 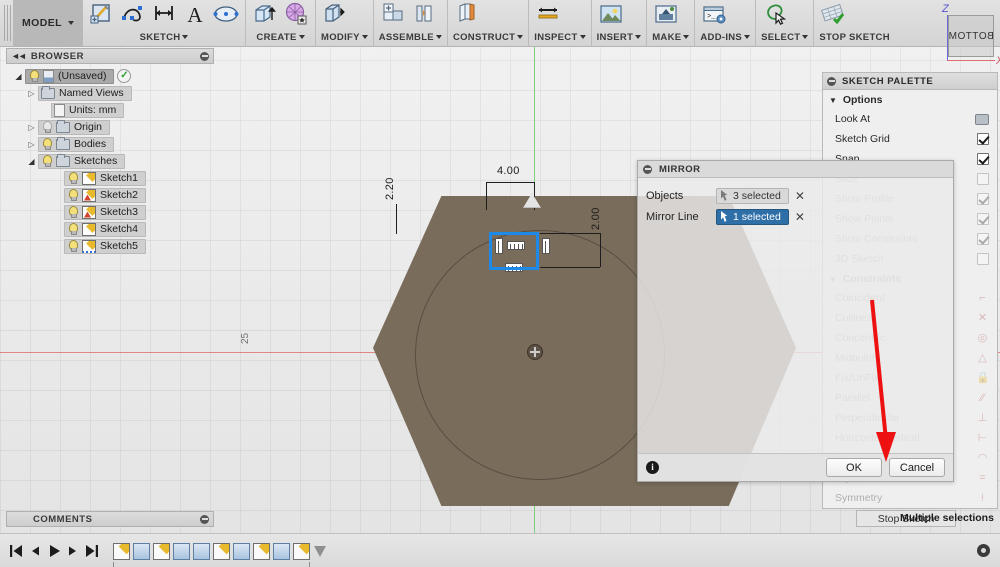 I want to click on palette-section-options: ▼ Options, so click(x=910, y=99).